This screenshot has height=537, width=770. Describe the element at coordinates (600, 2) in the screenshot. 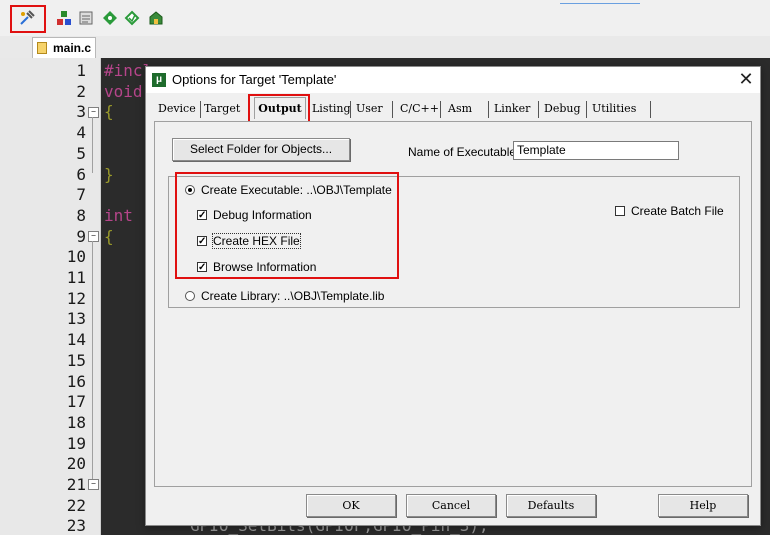

I see `toolbar-top-edge` at that location.